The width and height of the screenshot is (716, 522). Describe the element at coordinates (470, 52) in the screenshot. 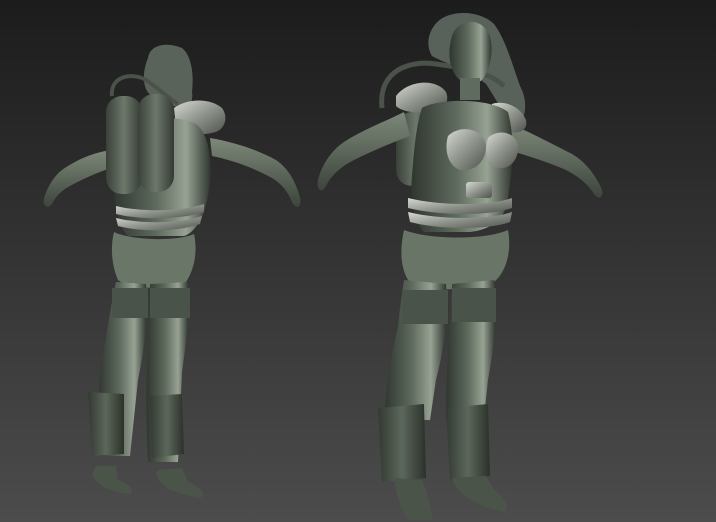

I see `head` at that location.